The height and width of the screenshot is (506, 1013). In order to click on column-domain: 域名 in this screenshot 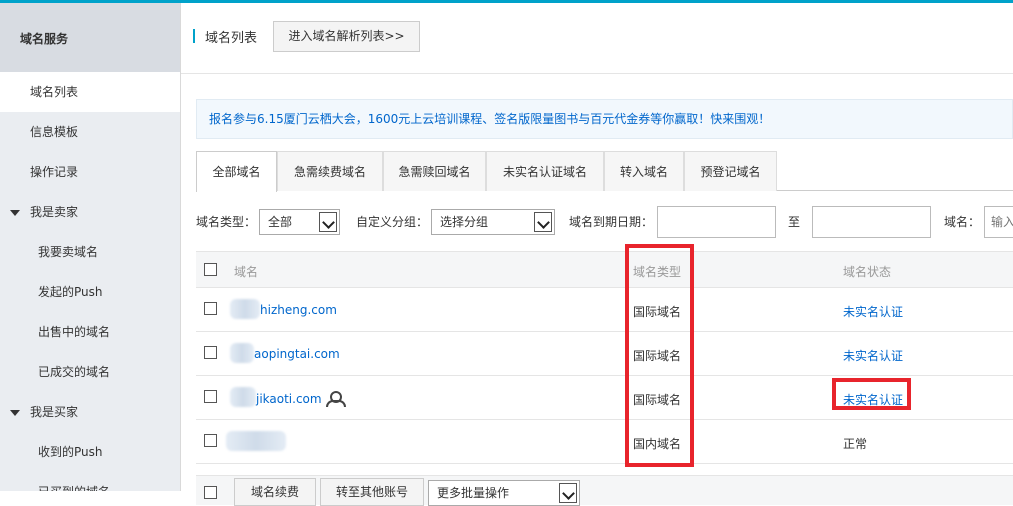, I will do `click(246, 272)`.